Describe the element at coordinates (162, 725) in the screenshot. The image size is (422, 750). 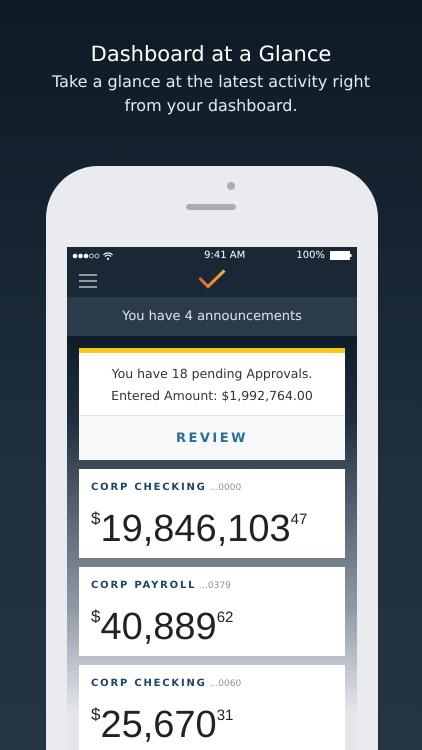
I see `account-balance: $^{$}$25,670$^{31}$` at that location.